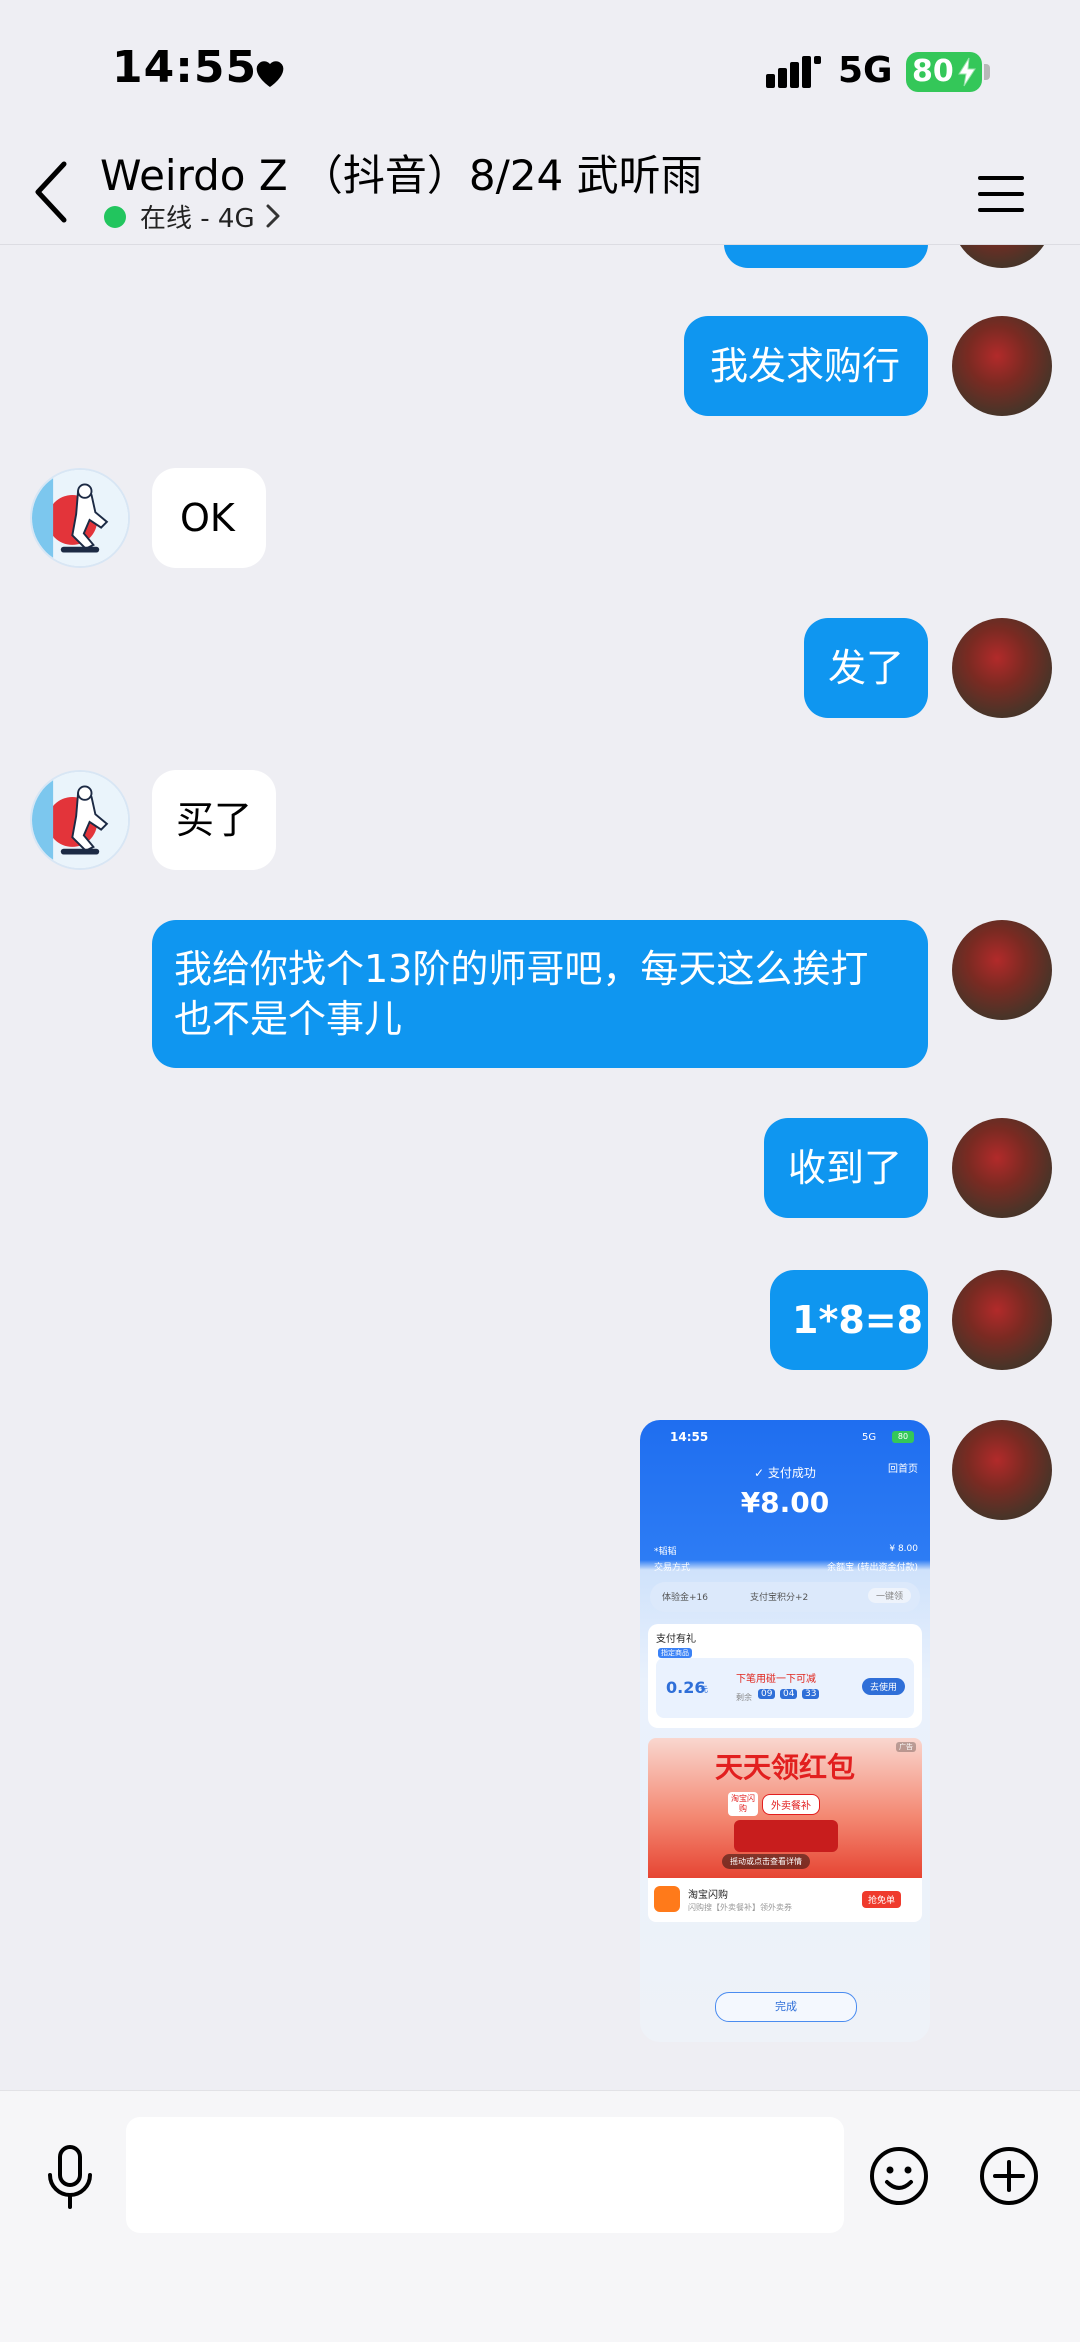 The width and height of the screenshot is (1080, 2342). Describe the element at coordinates (791, 1804) in the screenshot. I see `screenshot-banner-search: 外卖餐补` at that location.